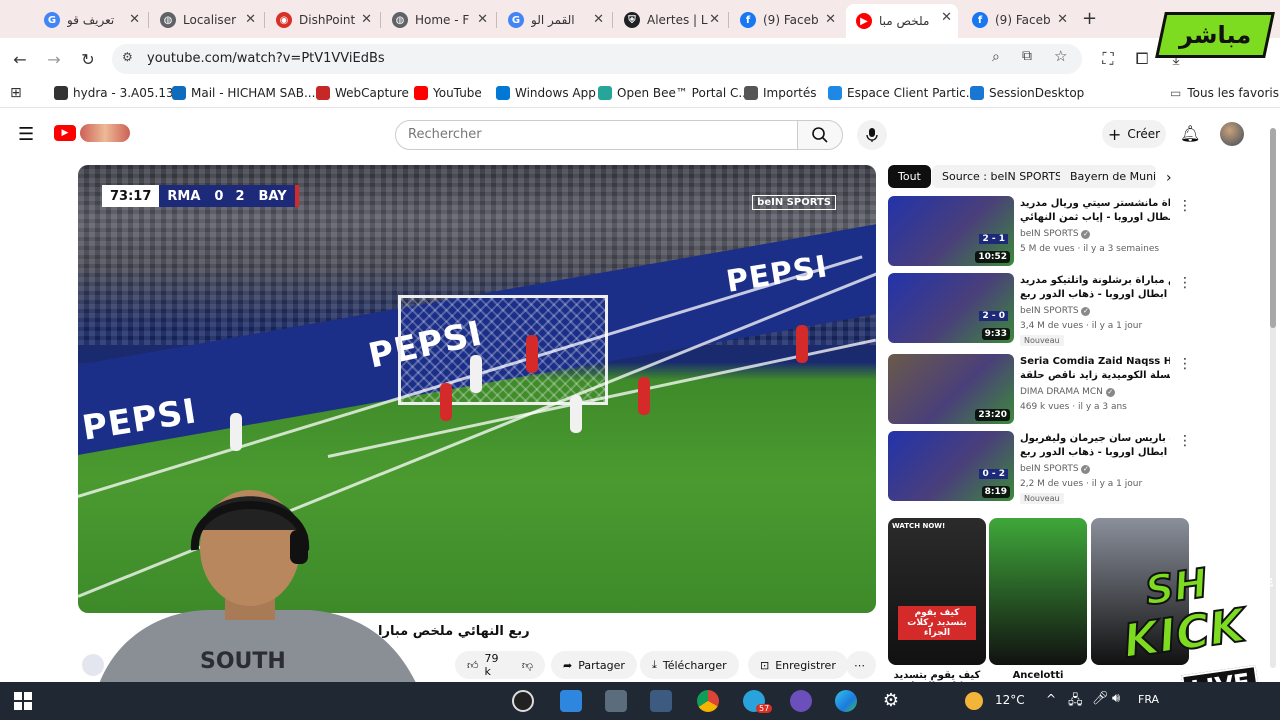  Describe the element at coordinates (1027, 93) in the screenshot. I see `bookmark-item: SessionDesktop` at that location.